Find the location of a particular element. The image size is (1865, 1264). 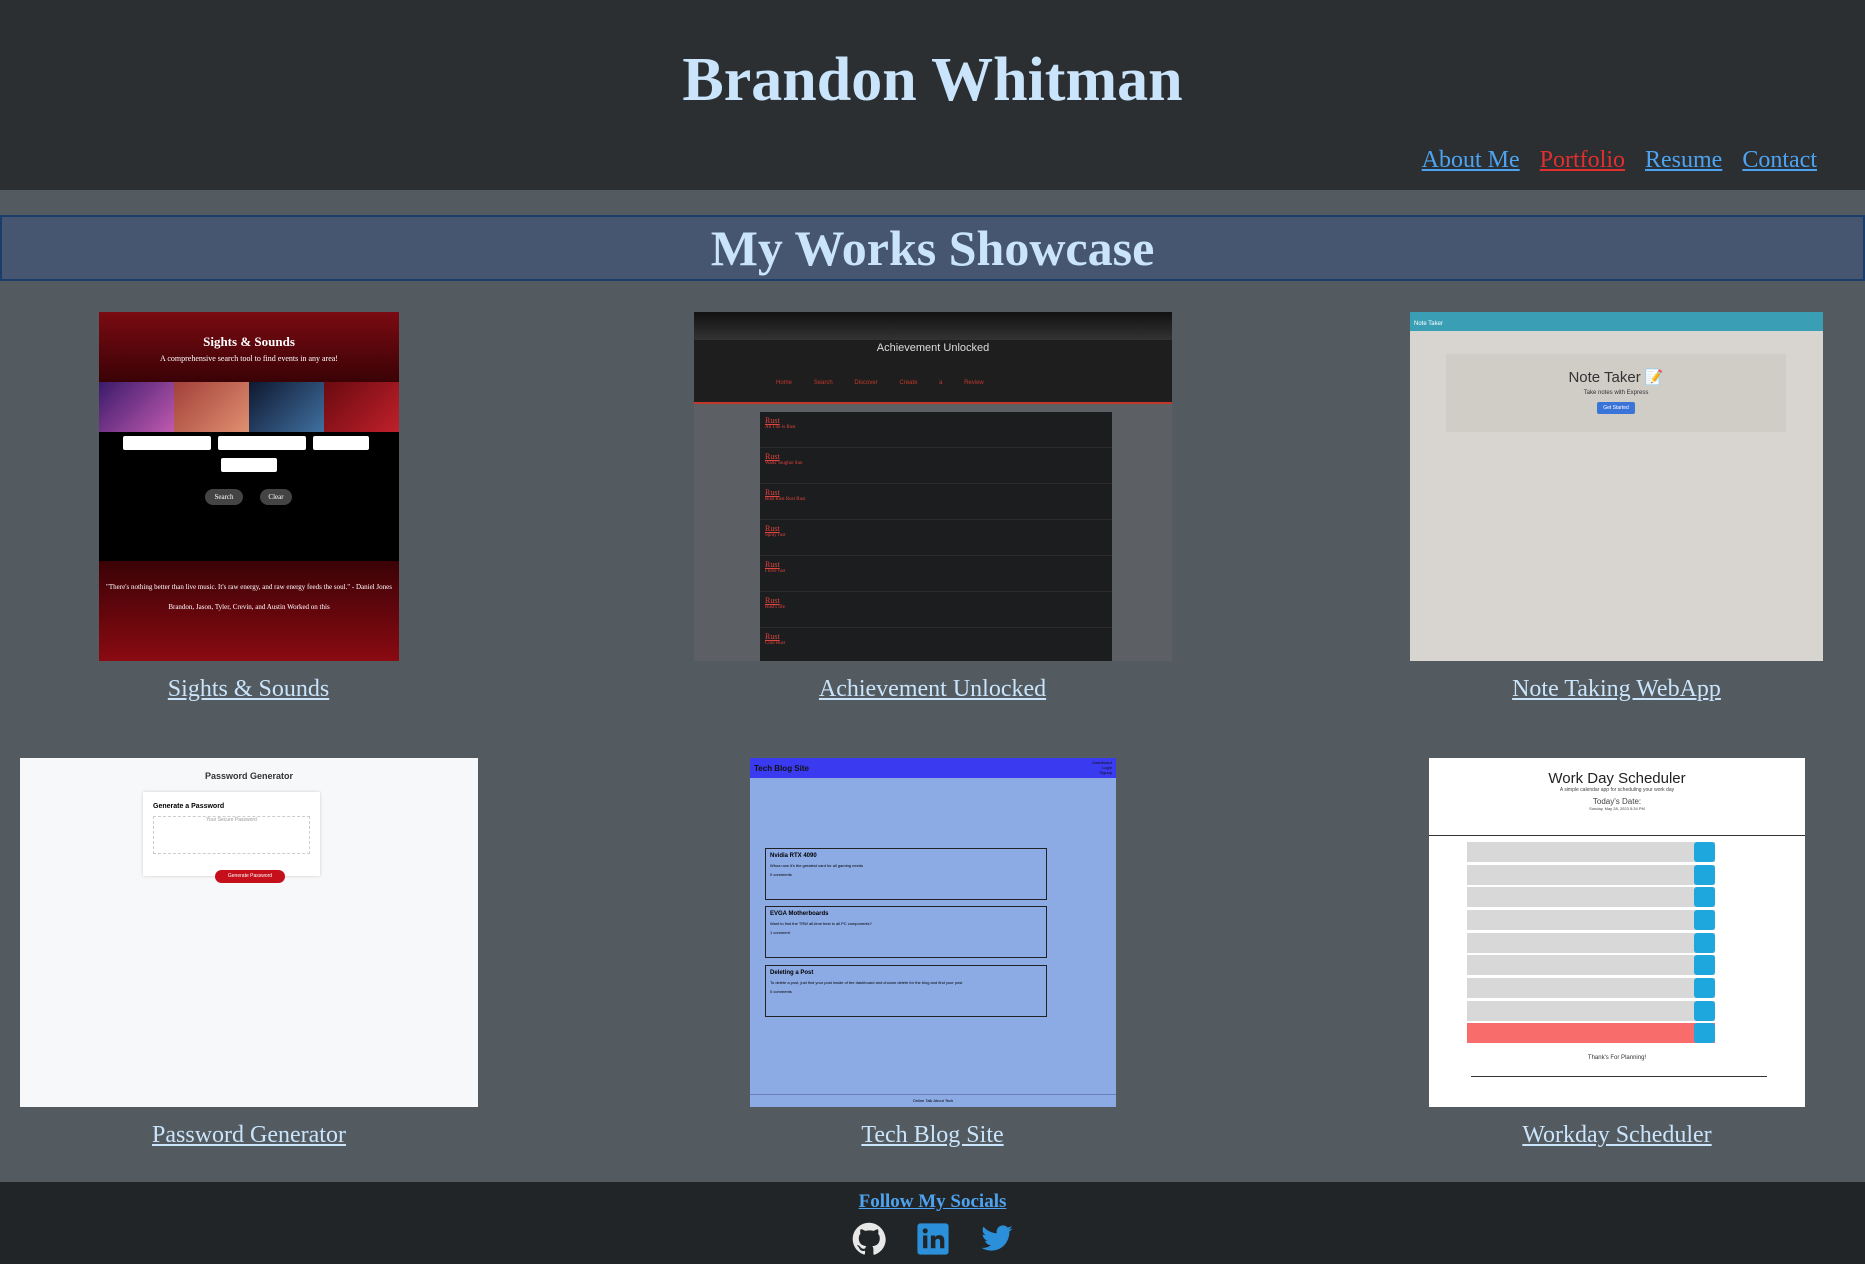

thumb-search-button: Search is located at coordinates (224, 497).